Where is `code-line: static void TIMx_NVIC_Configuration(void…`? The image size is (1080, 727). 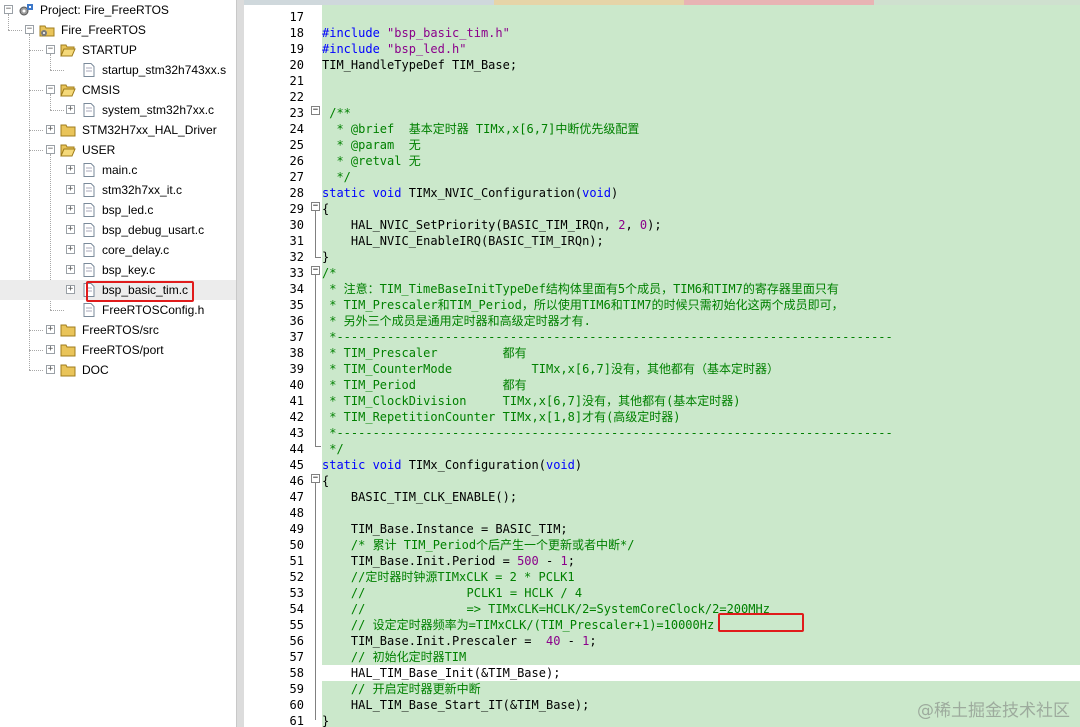 code-line: static void TIMx_NVIC_Configuration(void… is located at coordinates (470, 193).